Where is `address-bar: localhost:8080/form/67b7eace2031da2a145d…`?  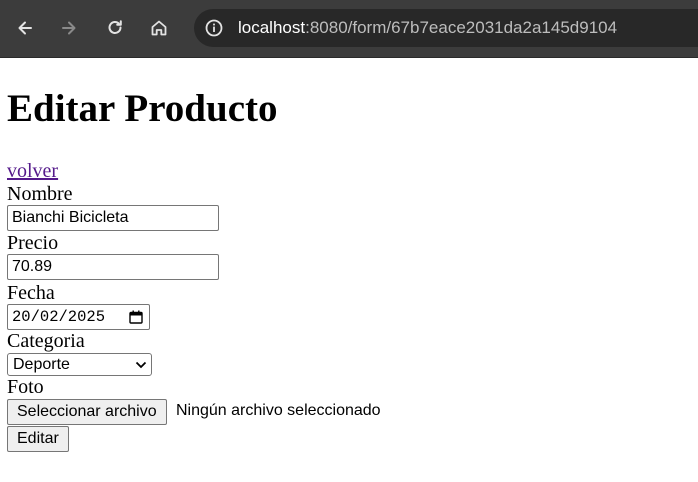
address-bar: localhost:8080/form/67b7eace2031da2a145d… is located at coordinates (446, 28).